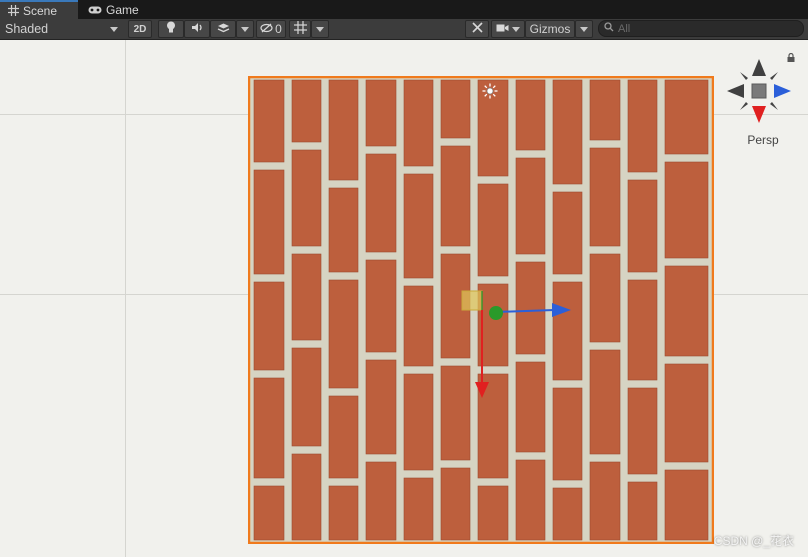  I want to click on tab-scene-label: Scene, so click(40, 10).